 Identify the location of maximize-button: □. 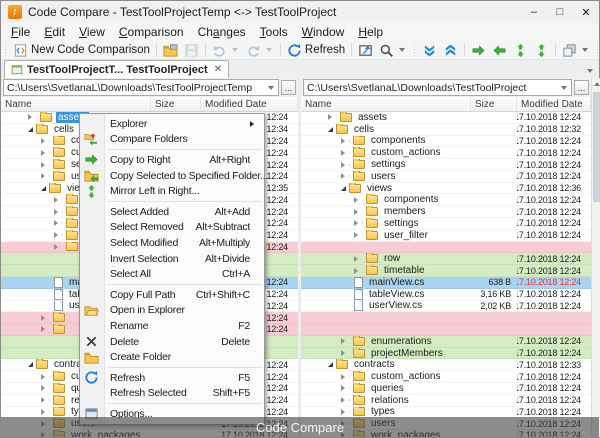
(560, 12).